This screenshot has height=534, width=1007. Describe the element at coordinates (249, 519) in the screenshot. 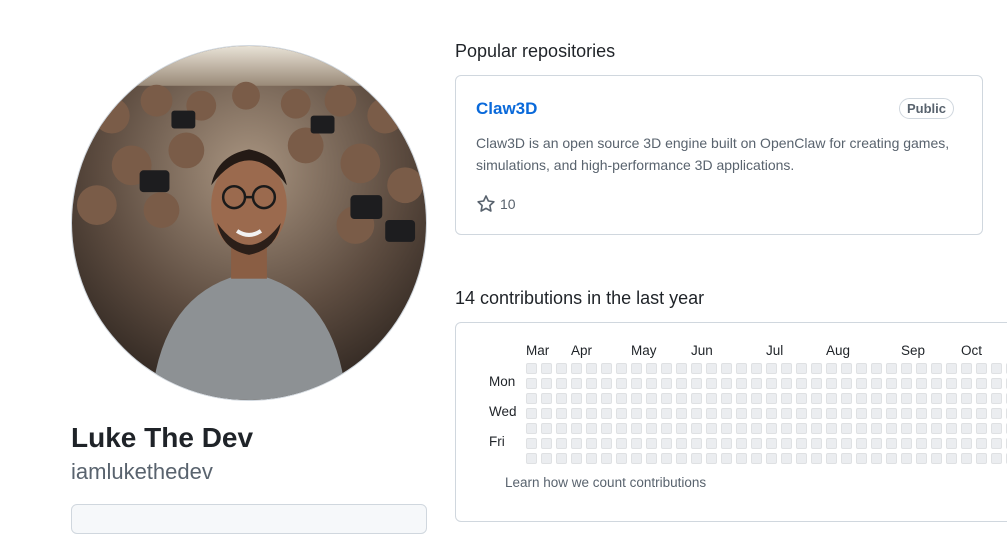

I see `follow-button` at that location.